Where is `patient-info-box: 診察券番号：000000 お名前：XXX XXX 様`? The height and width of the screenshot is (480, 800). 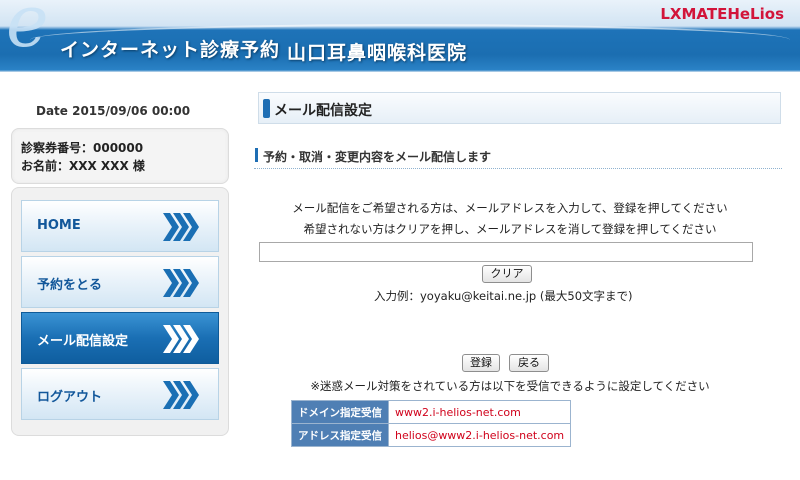 patient-info-box: 診察券番号：000000 お名前：XXX XXX 様 is located at coordinates (120, 156).